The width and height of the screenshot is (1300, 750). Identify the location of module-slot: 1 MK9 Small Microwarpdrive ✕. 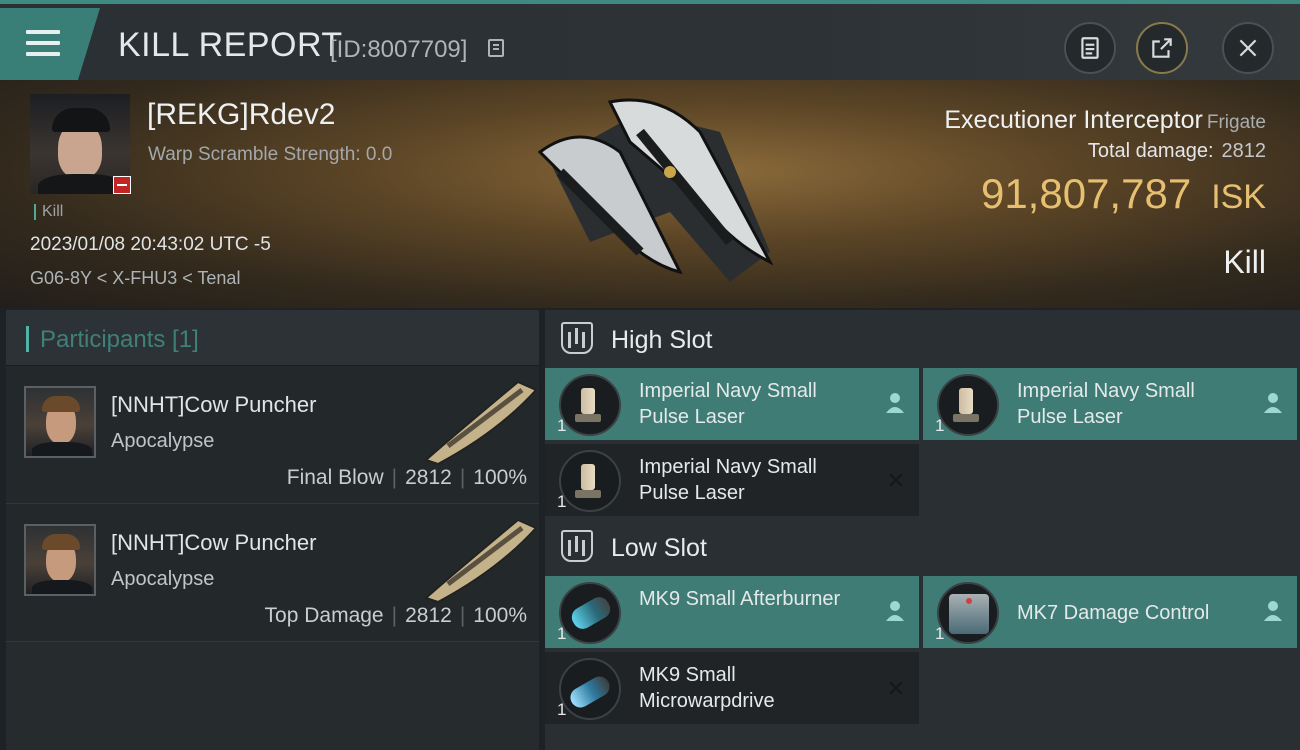
(732, 688).